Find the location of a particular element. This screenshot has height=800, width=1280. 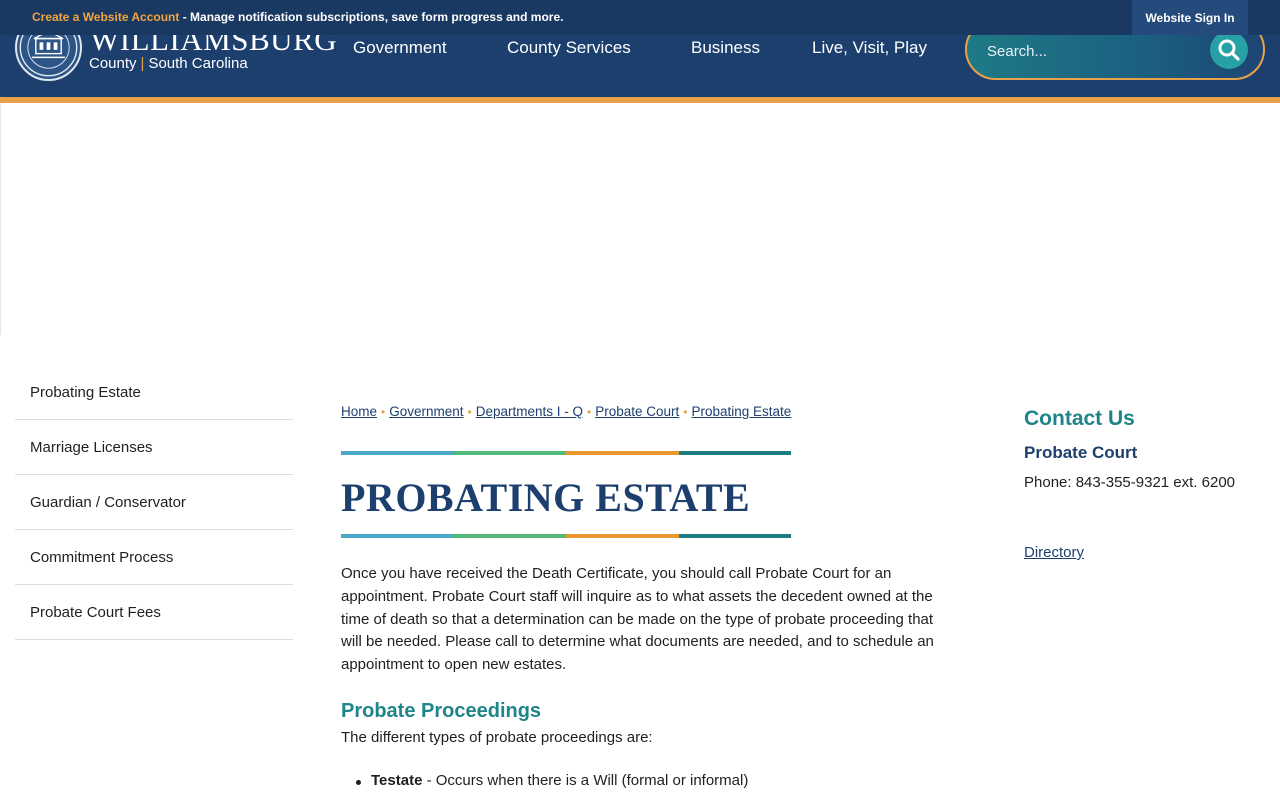

breadcrumb-departments: Departments I - Q is located at coordinates (529, 411).